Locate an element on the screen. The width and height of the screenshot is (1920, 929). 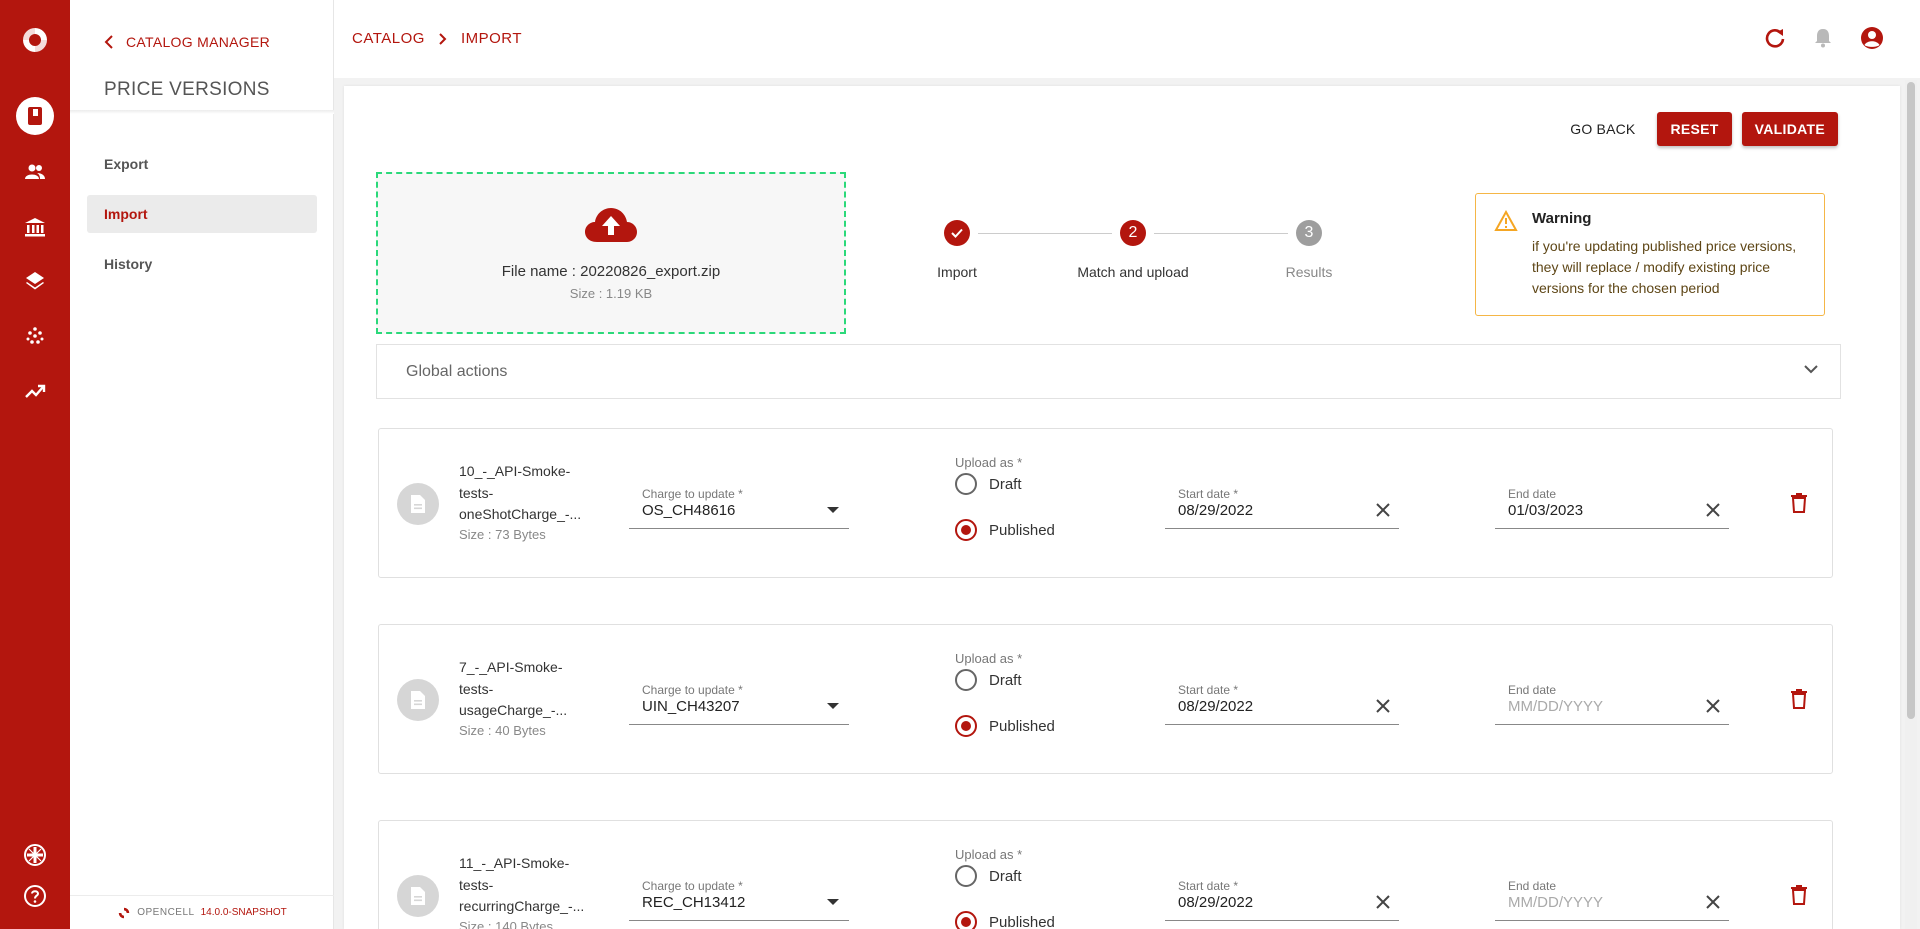
sidebar-item-history: History is located at coordinates (202, 264).